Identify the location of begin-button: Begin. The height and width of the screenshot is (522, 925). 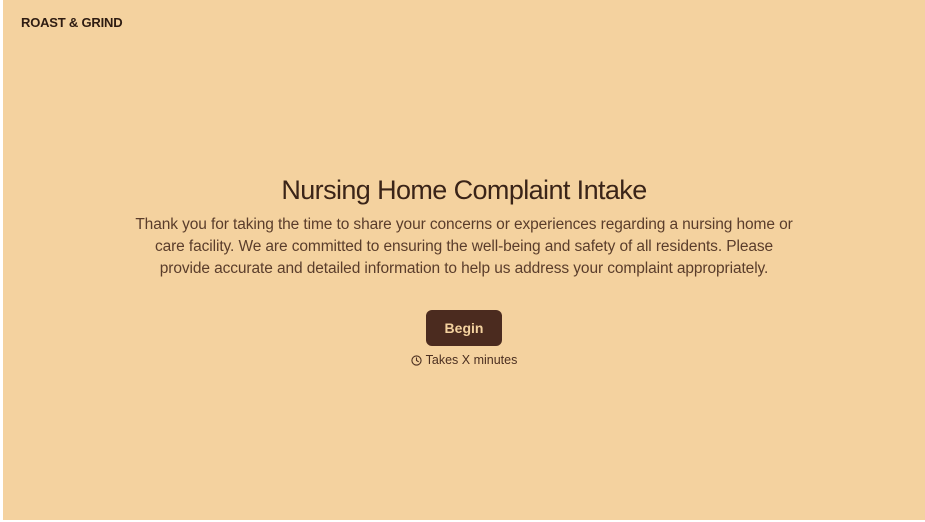
(464, 328).